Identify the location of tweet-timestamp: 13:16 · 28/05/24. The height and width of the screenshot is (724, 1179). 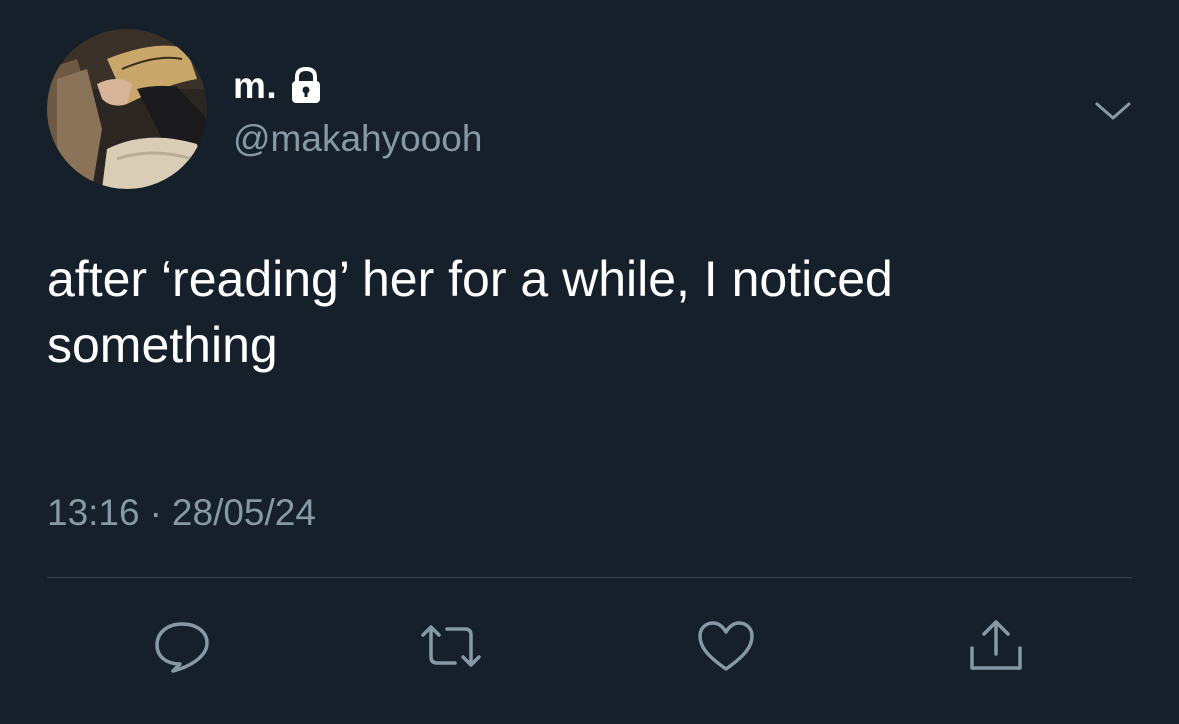
(181, 513).